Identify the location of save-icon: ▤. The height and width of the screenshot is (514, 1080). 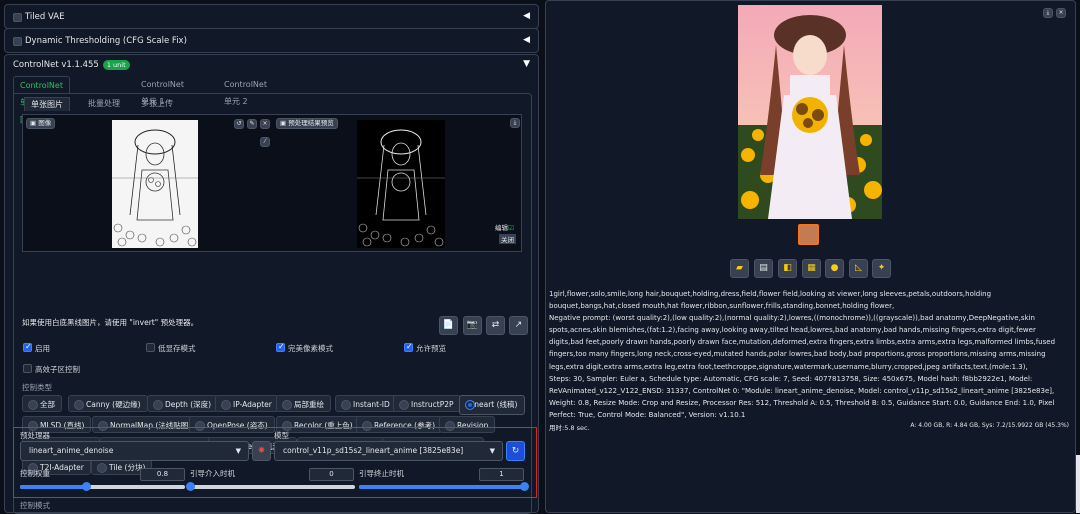
(763, 268).